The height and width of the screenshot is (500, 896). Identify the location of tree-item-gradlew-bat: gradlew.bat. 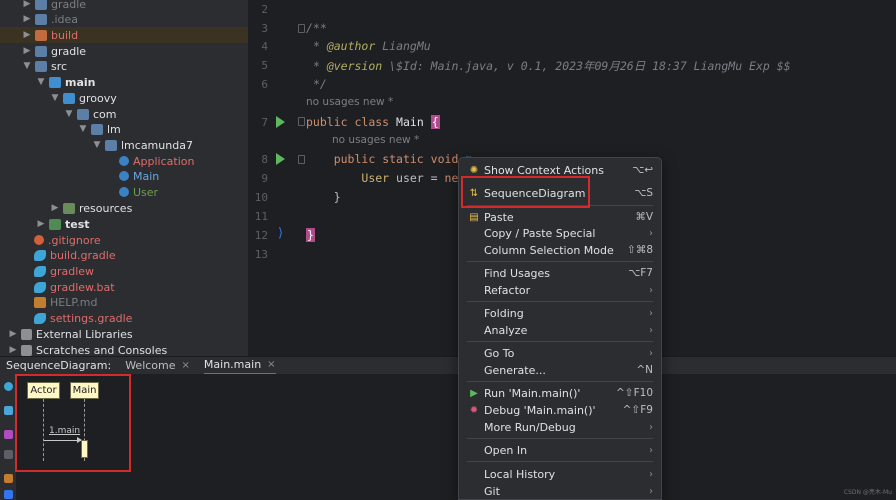
(74, 287).